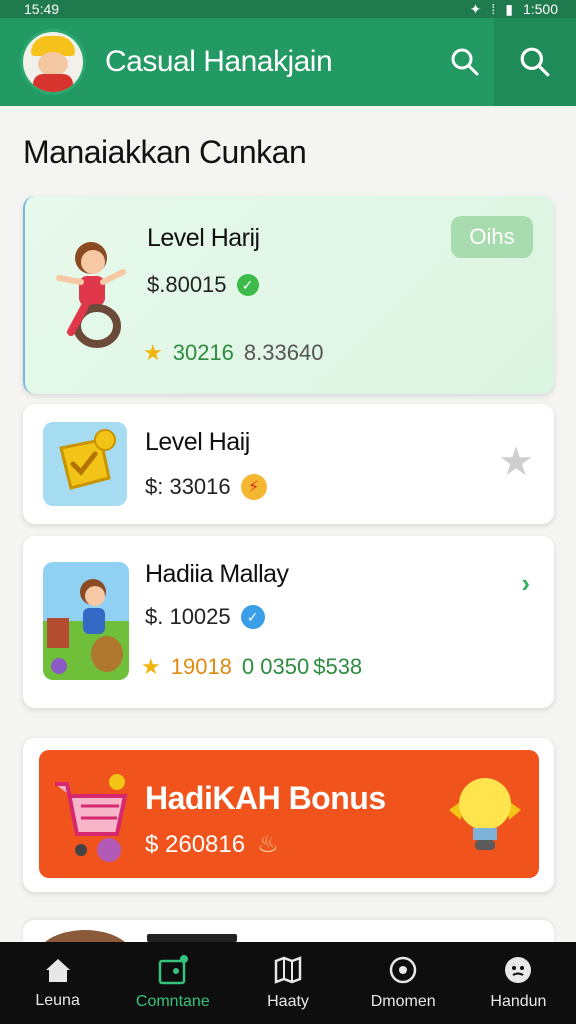 The width and height of the screenshot is (576, 1024). What do you see at coordinates (53, 62) in the screenshot?
I see `avatar` at bounding box center [53, 62].